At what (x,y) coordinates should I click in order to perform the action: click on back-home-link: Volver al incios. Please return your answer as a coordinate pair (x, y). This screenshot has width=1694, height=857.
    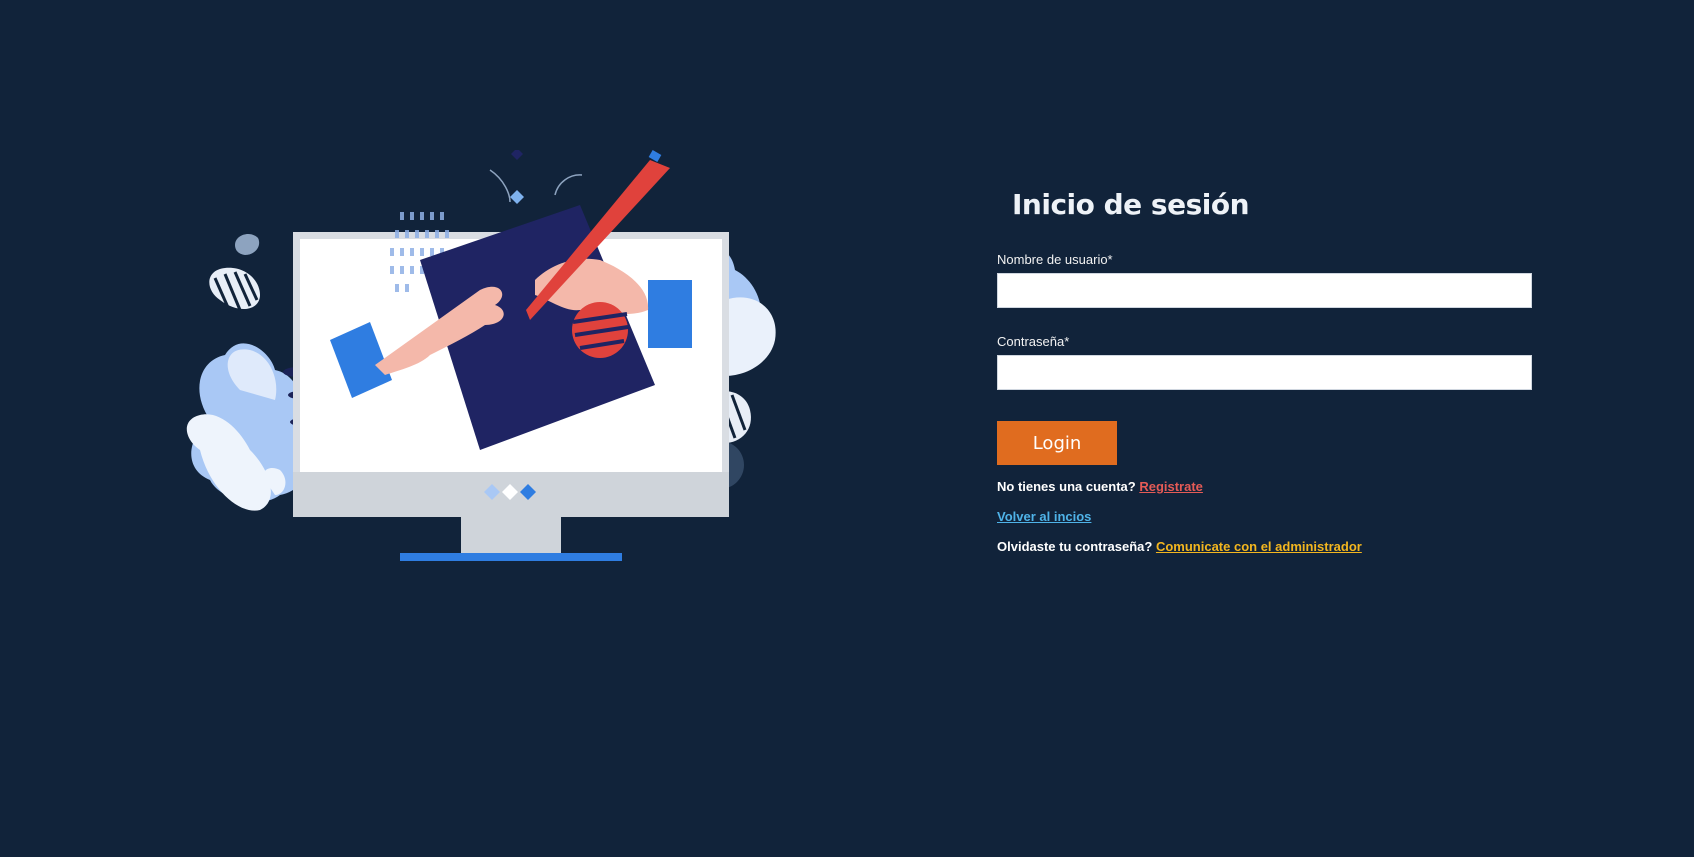
    Looking at the image, I should click on (1044, 516).